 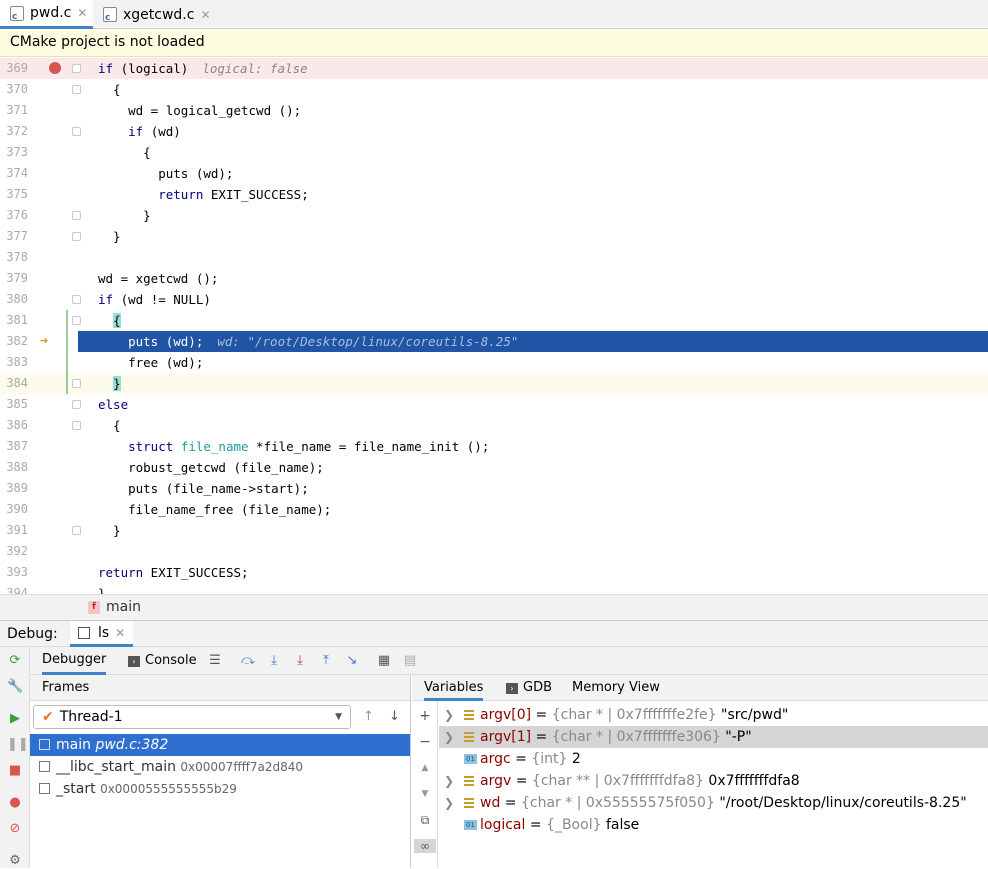 I want to click on tab-variables: Variables, so click(x=454, y=688).